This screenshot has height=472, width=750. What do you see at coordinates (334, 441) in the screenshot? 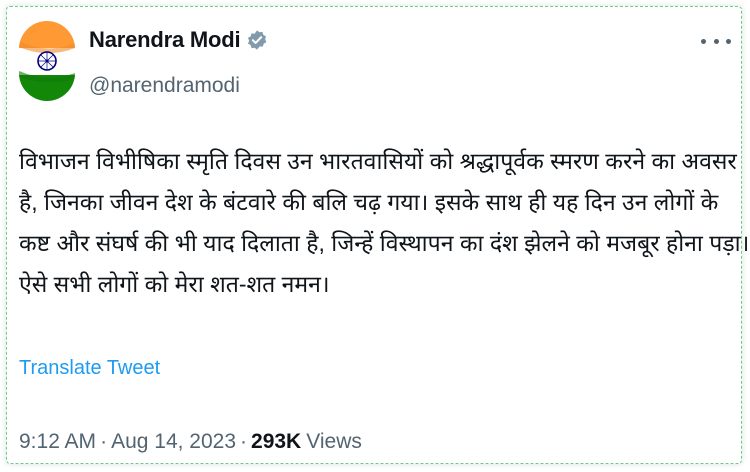
I see `views-label: Views` at bounding box center [334, 441].